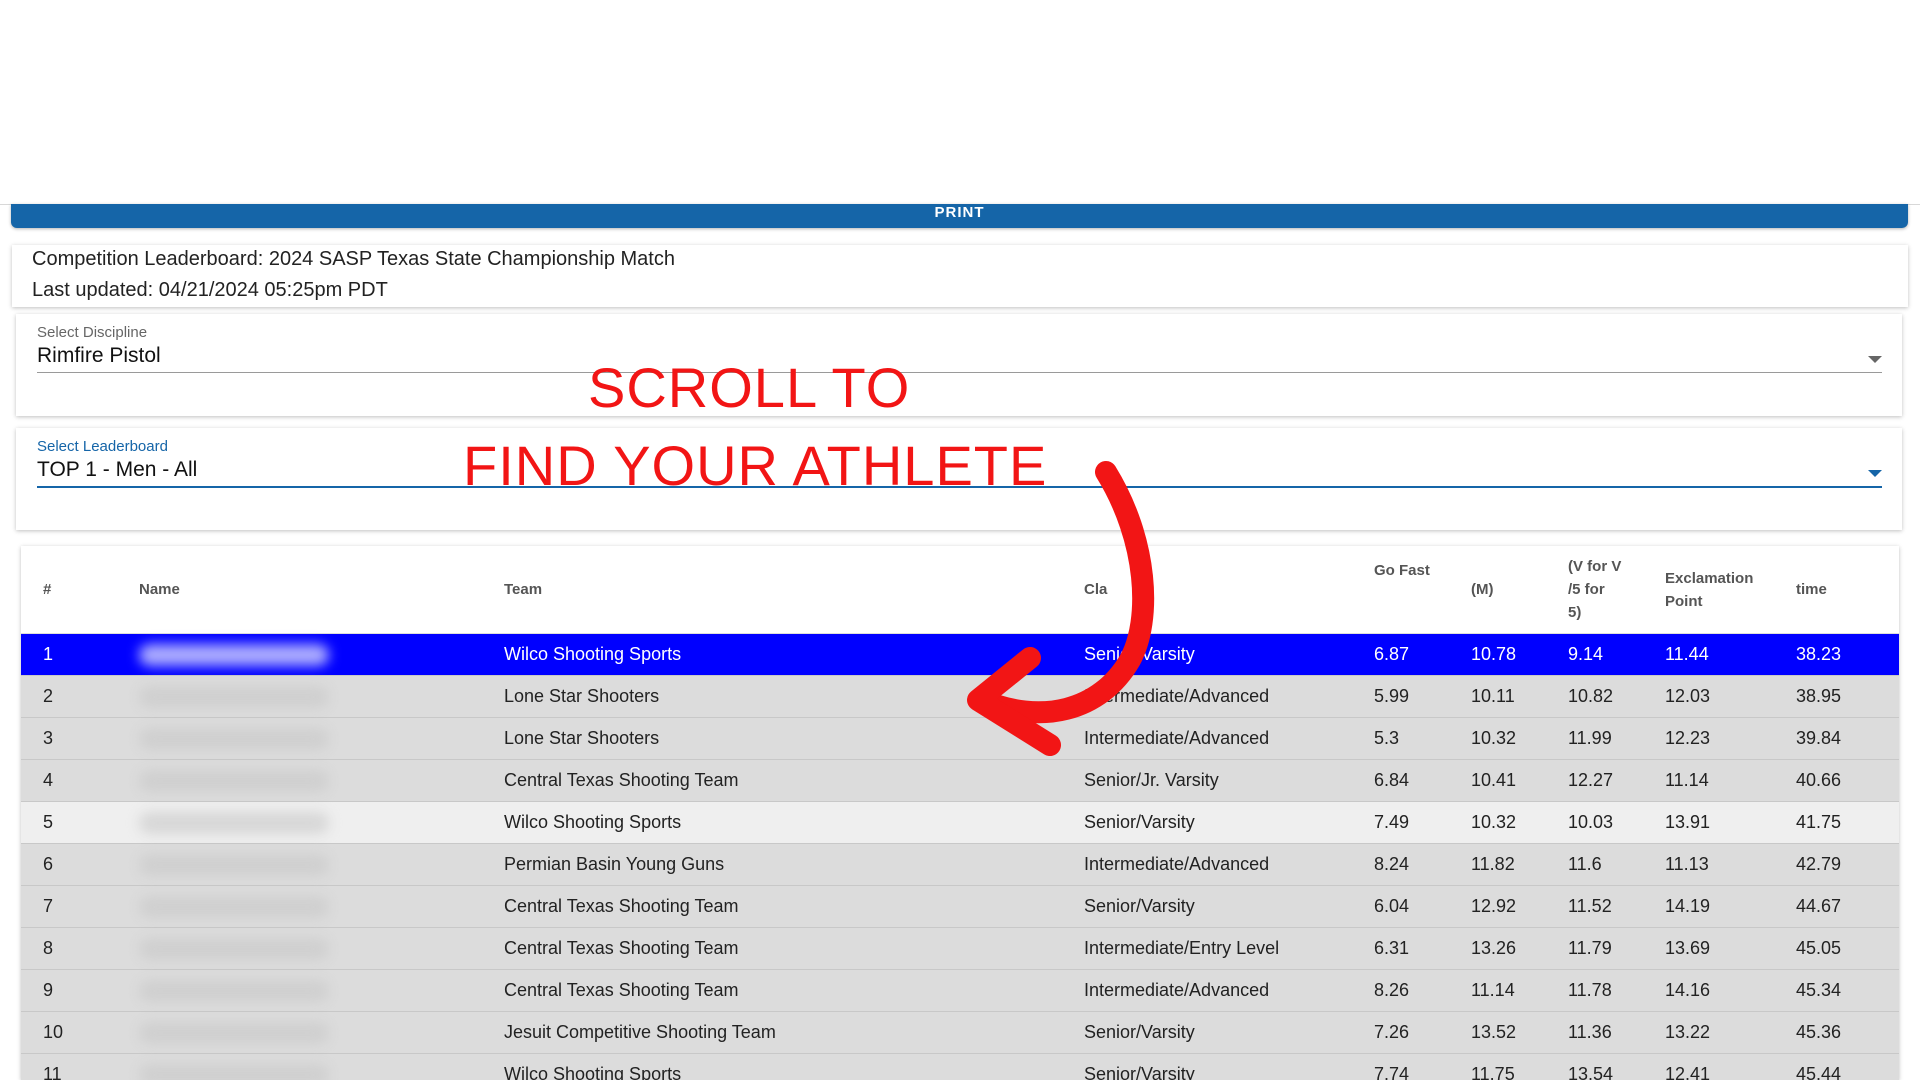  I want to click on col-class-header: Cla, so click(1229, 590).